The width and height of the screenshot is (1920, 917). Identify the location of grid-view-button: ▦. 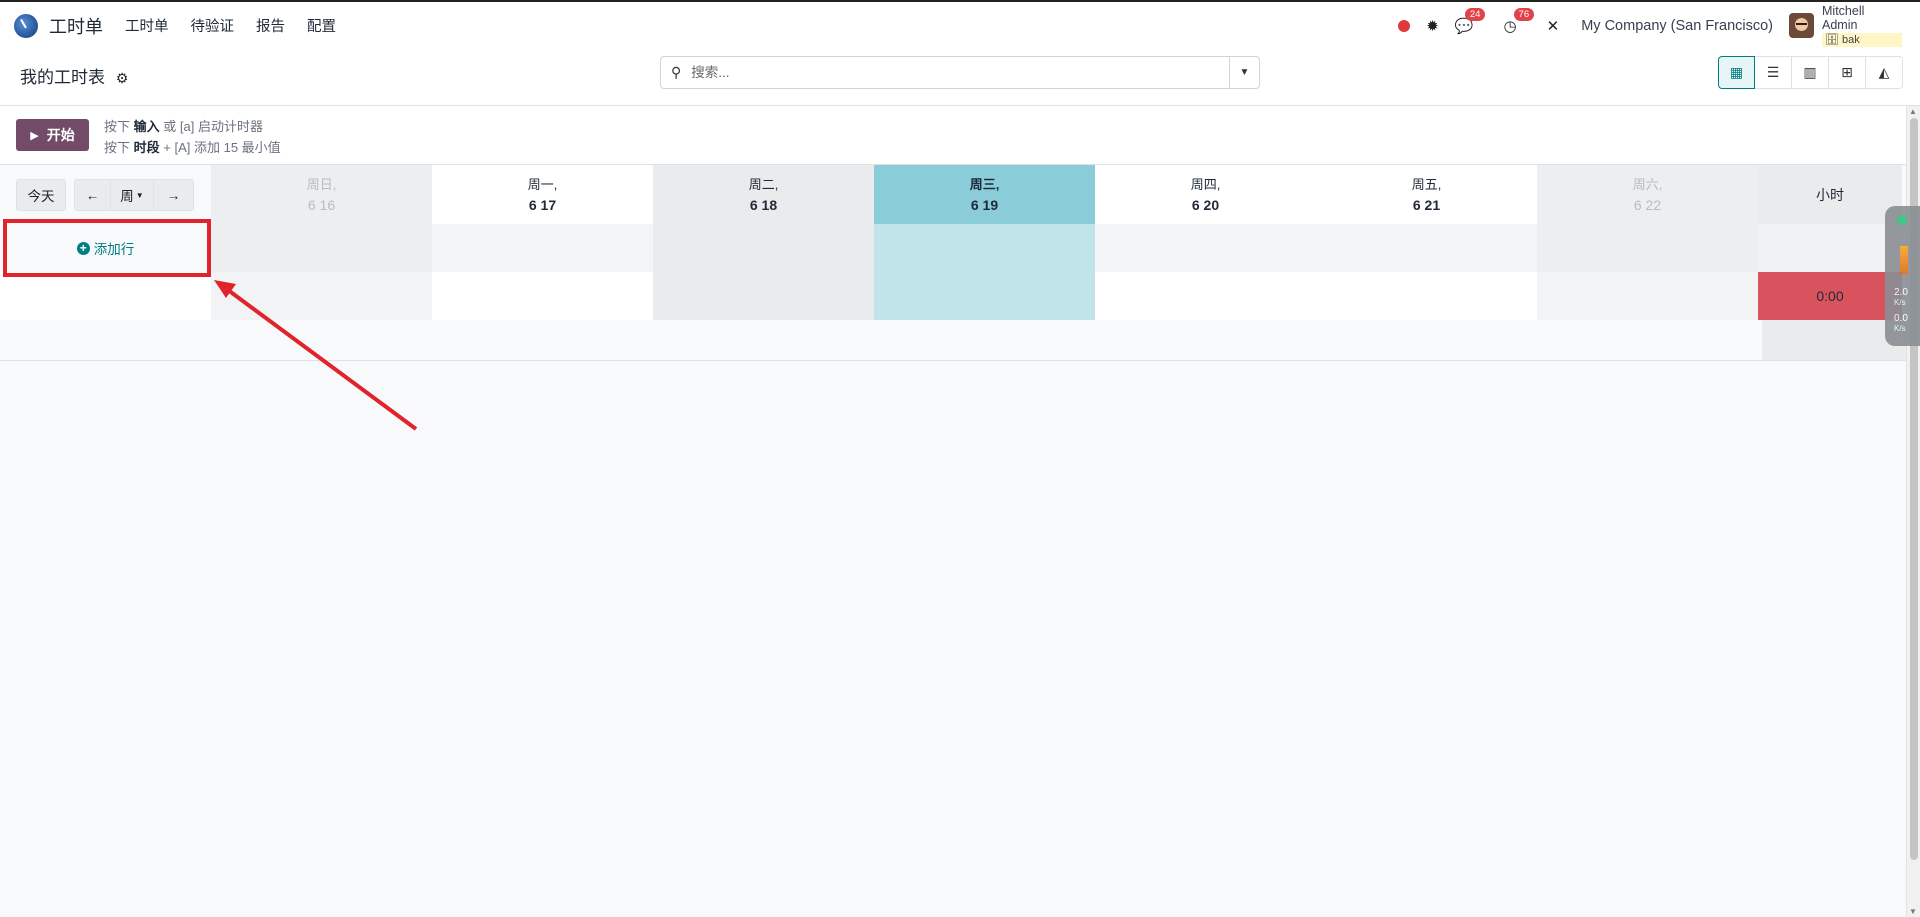
(1736, 72).